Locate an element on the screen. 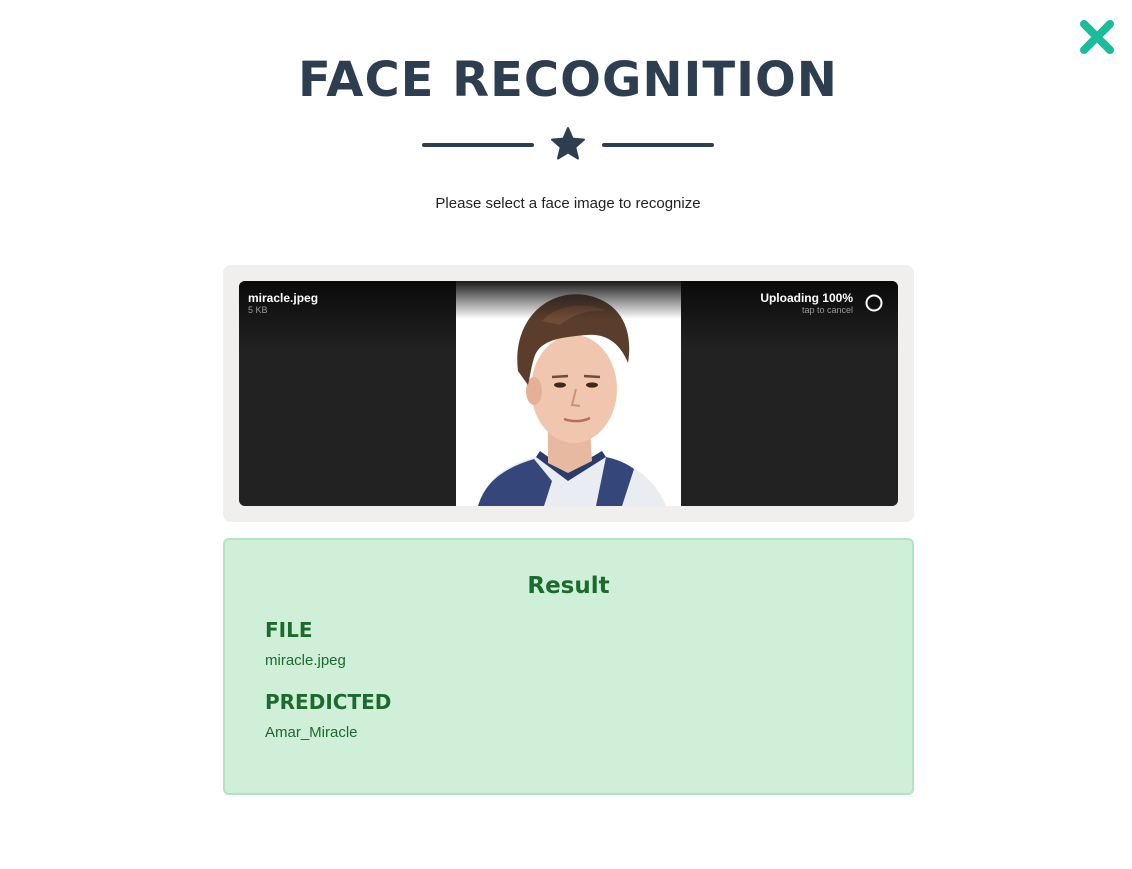 This screenshot has height=869, width=1132. progress-ring-icon is located at coordinates (874, 303).